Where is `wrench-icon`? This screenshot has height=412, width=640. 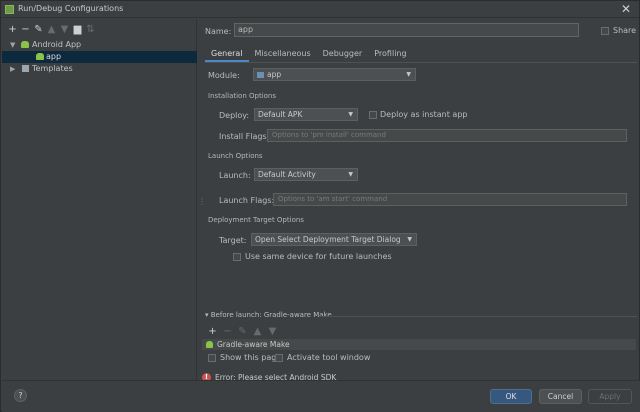
wrench-icon is located at coordinates (25, 68).